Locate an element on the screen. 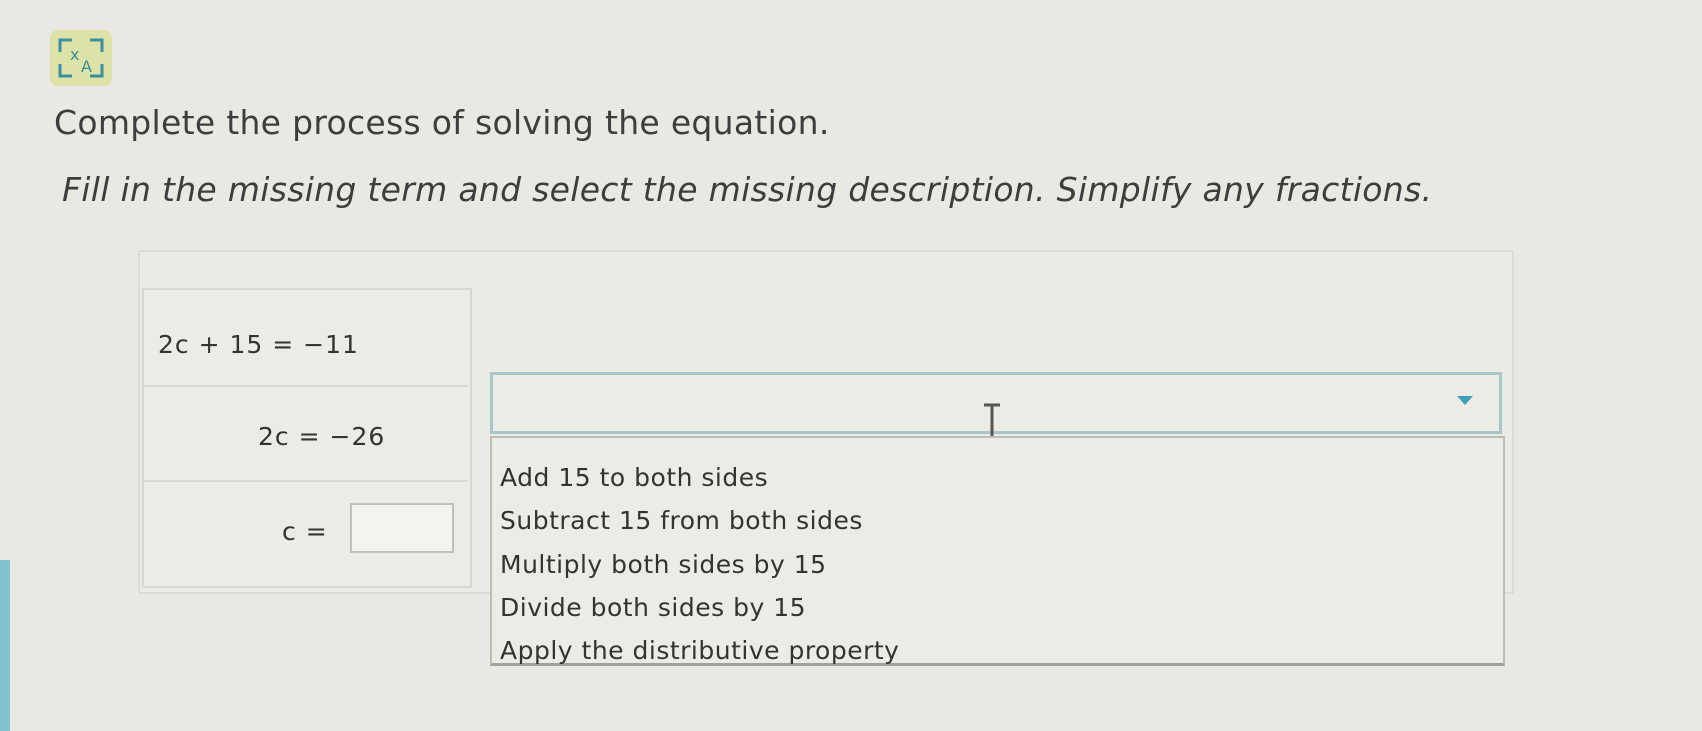 The width and height of the screenshot is (1702, 731). translate-icon: x A is located at coordinates (81, 58).